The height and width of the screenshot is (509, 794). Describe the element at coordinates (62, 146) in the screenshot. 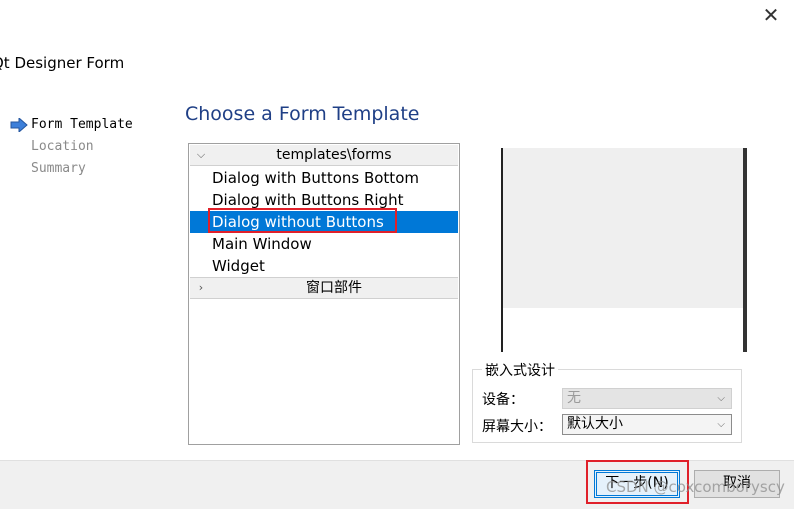

I see `wizard-step-location: Location` at that location.